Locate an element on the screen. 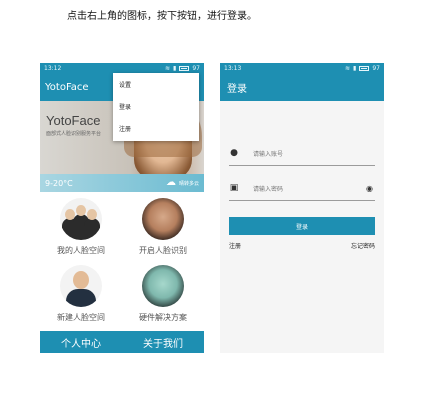 The height and width of the screenshot is (404, 432). status-bar: 13:13 ≋ ▮ 97 is located at coordinates (302, 68).